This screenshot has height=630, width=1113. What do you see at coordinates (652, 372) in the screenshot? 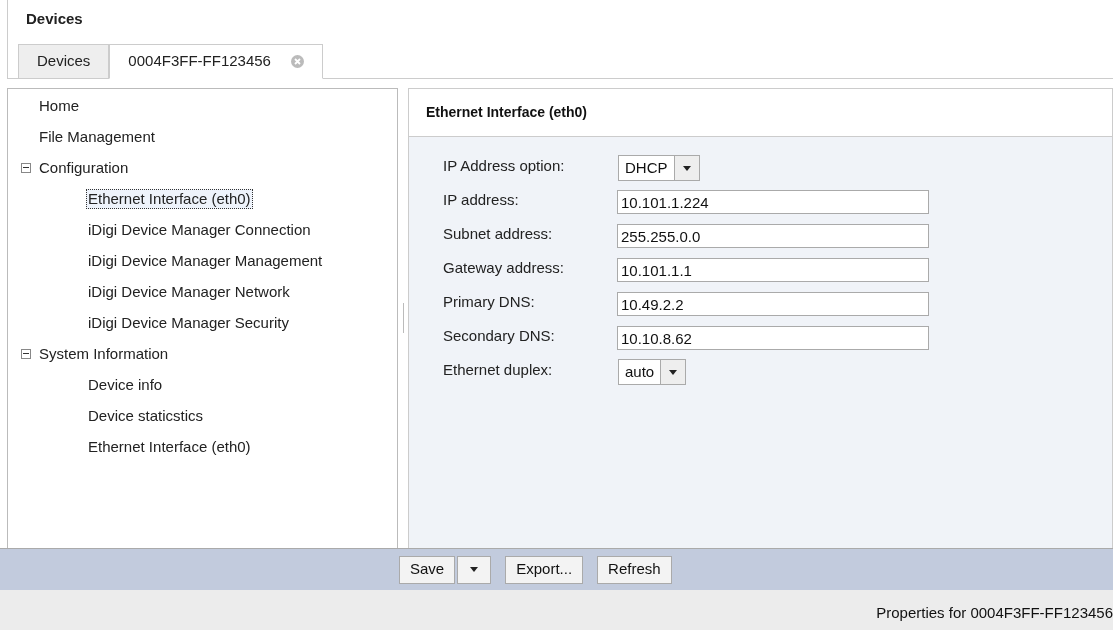
I see `dropdown: auto` at bounding box center [652, 372].